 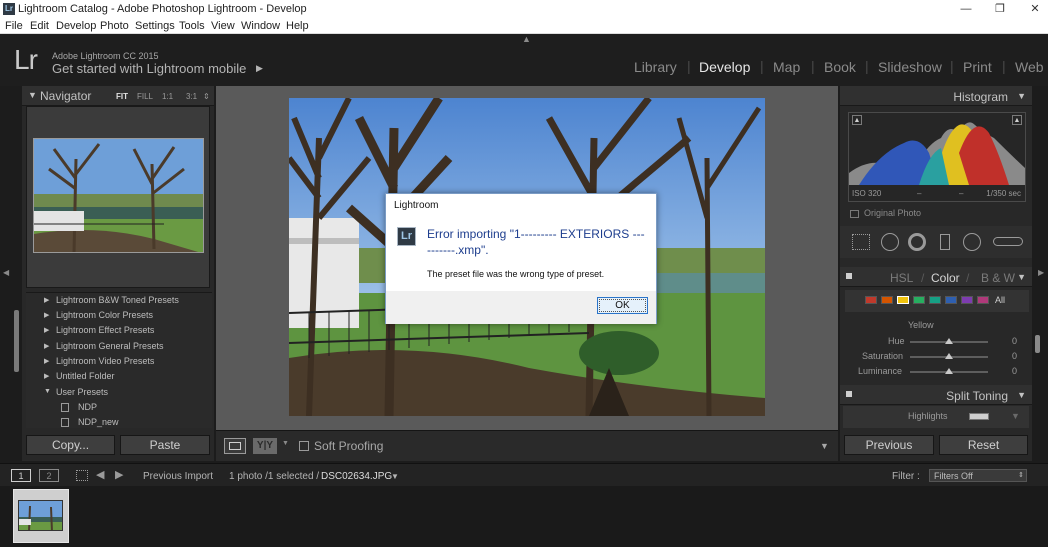 I want to click on preset-folder: ▶ Lightroom Effect Presets, so click(x=119, y=330).